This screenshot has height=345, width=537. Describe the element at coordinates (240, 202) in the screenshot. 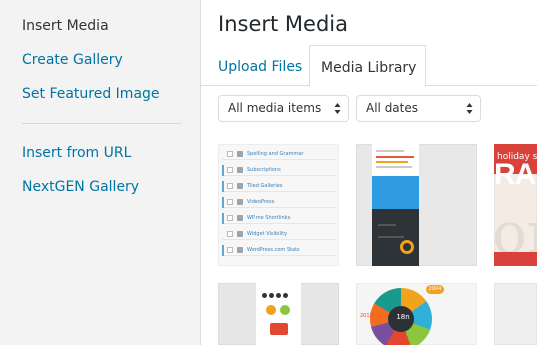

I see `play-icon` at that location.